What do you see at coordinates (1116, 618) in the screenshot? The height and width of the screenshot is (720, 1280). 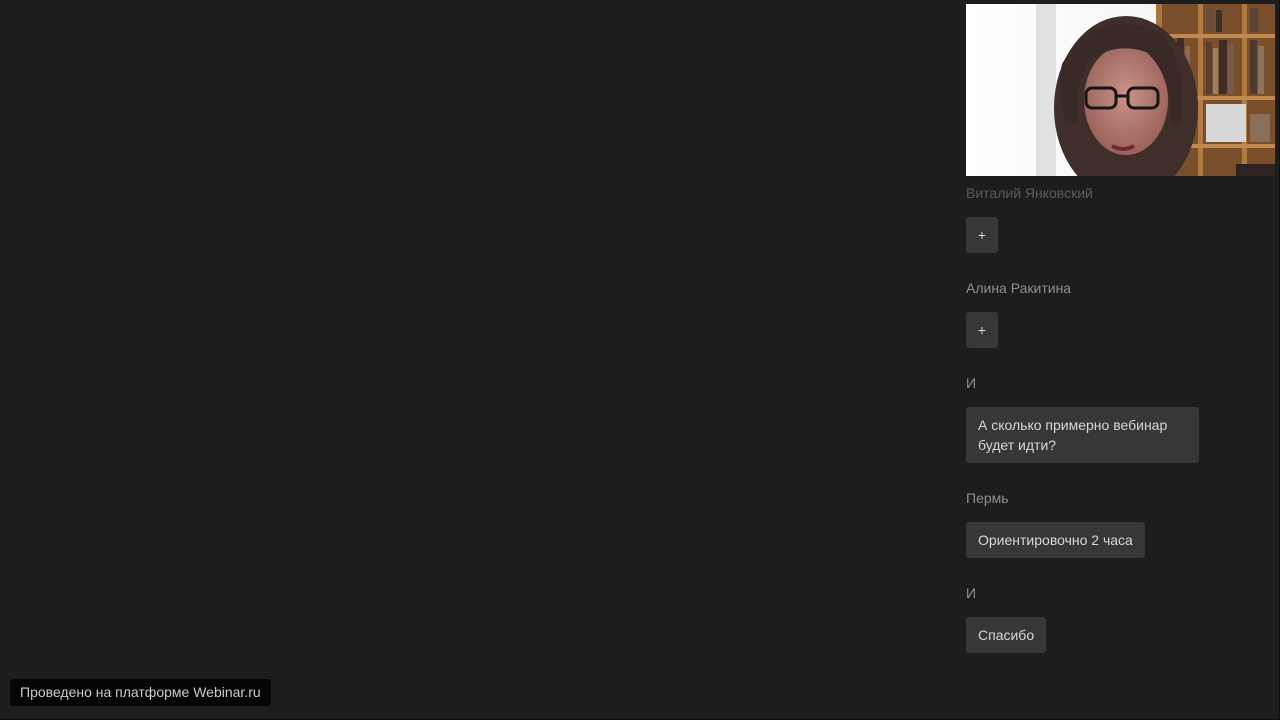 I see `chat-message: И Спасибо` at bounding box center [1116, 618].